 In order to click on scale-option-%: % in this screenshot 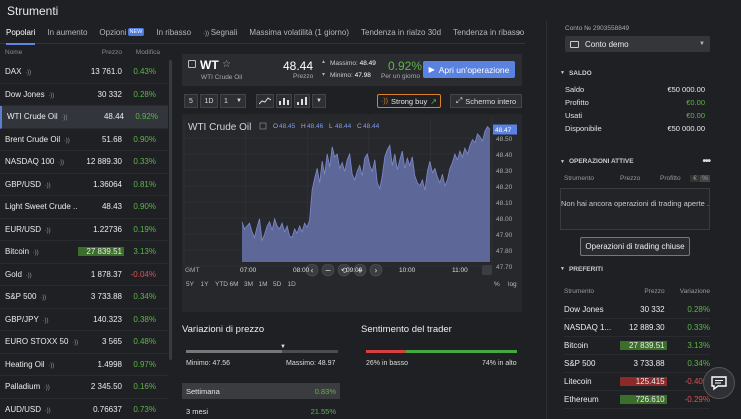, I will do `click(497, 284)`.